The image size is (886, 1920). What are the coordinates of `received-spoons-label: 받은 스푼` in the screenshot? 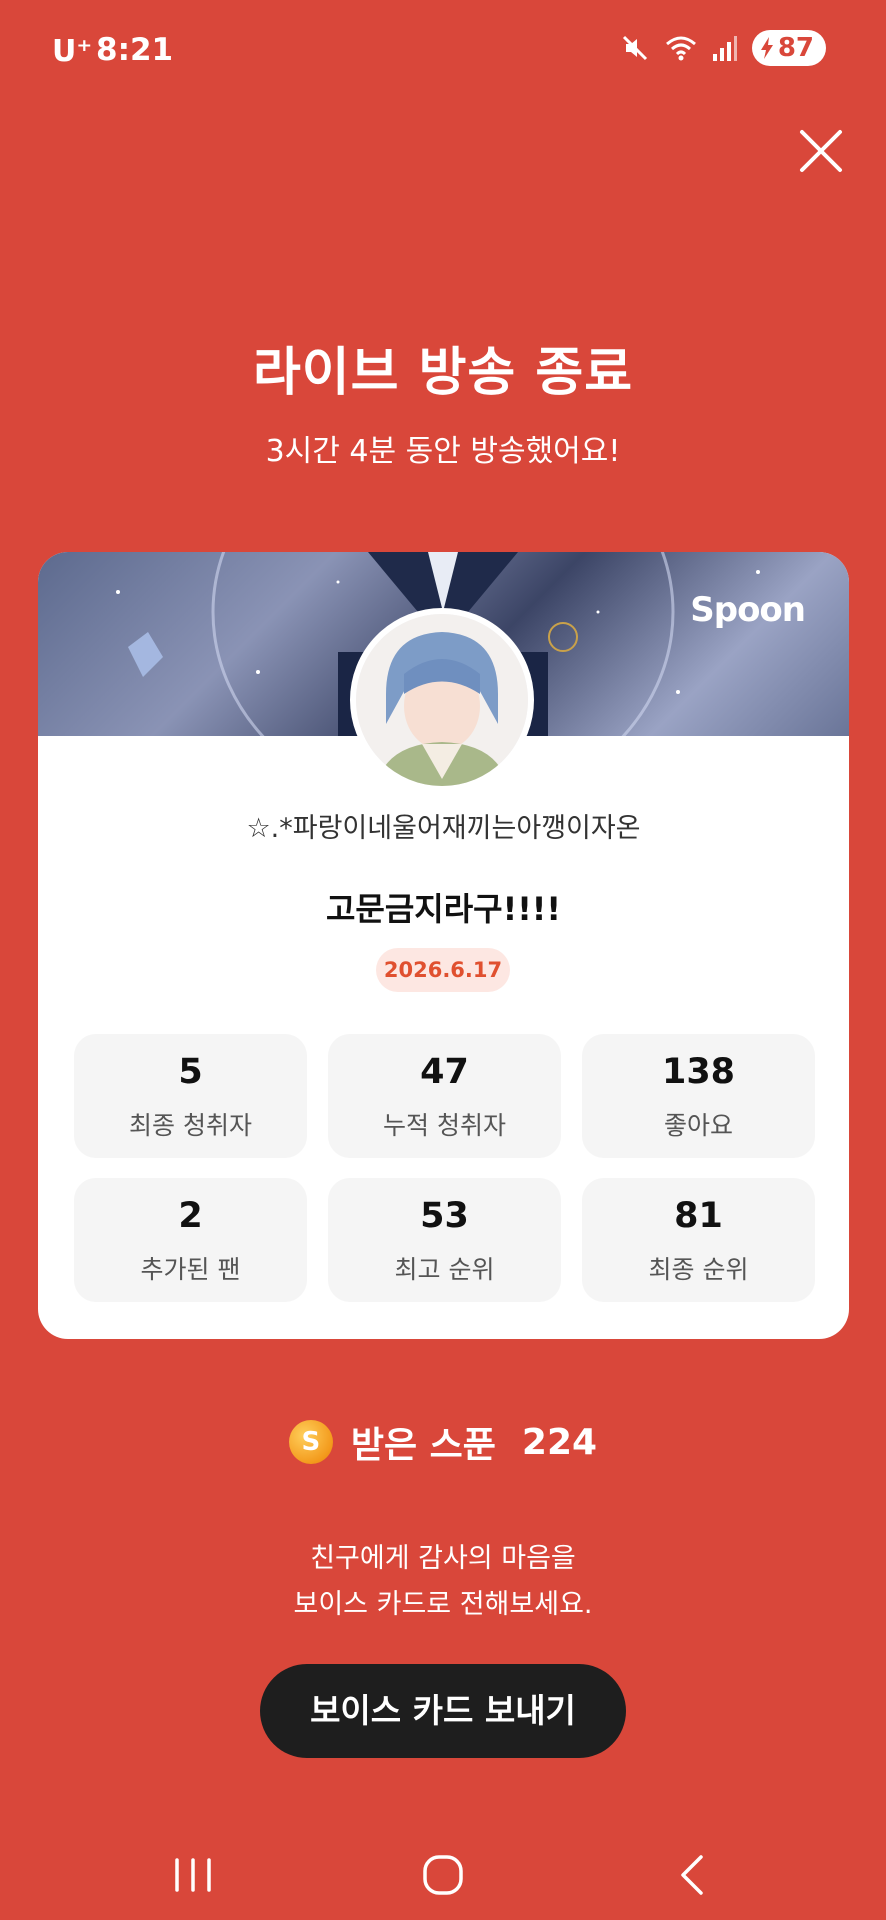 It's located at (423, 1445).